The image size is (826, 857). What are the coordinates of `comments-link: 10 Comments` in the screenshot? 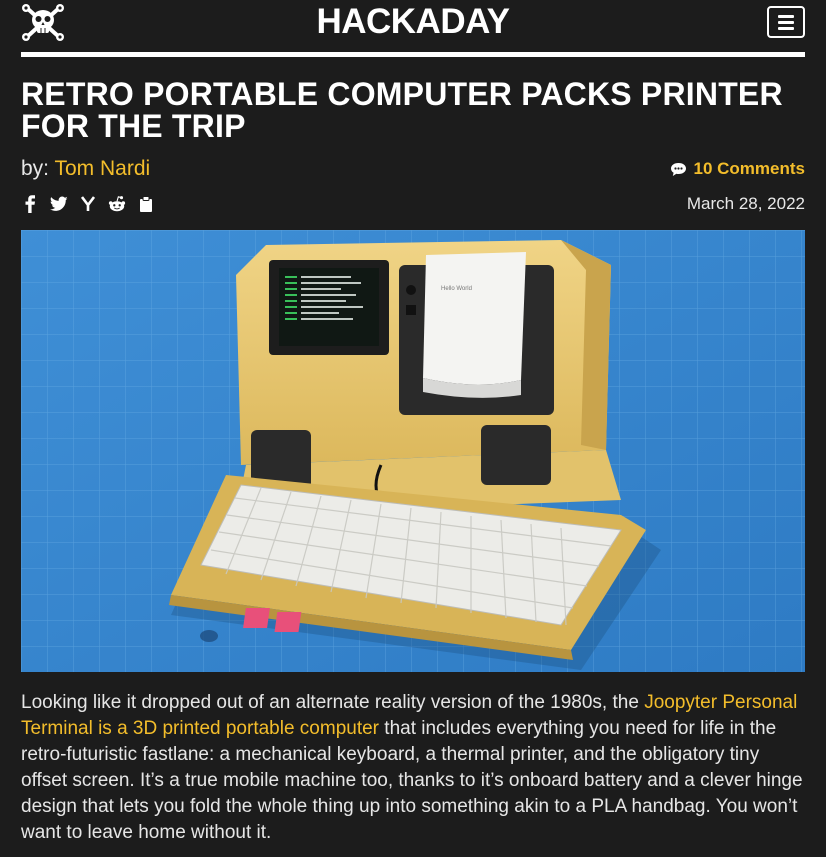 It's located at (737, 169).